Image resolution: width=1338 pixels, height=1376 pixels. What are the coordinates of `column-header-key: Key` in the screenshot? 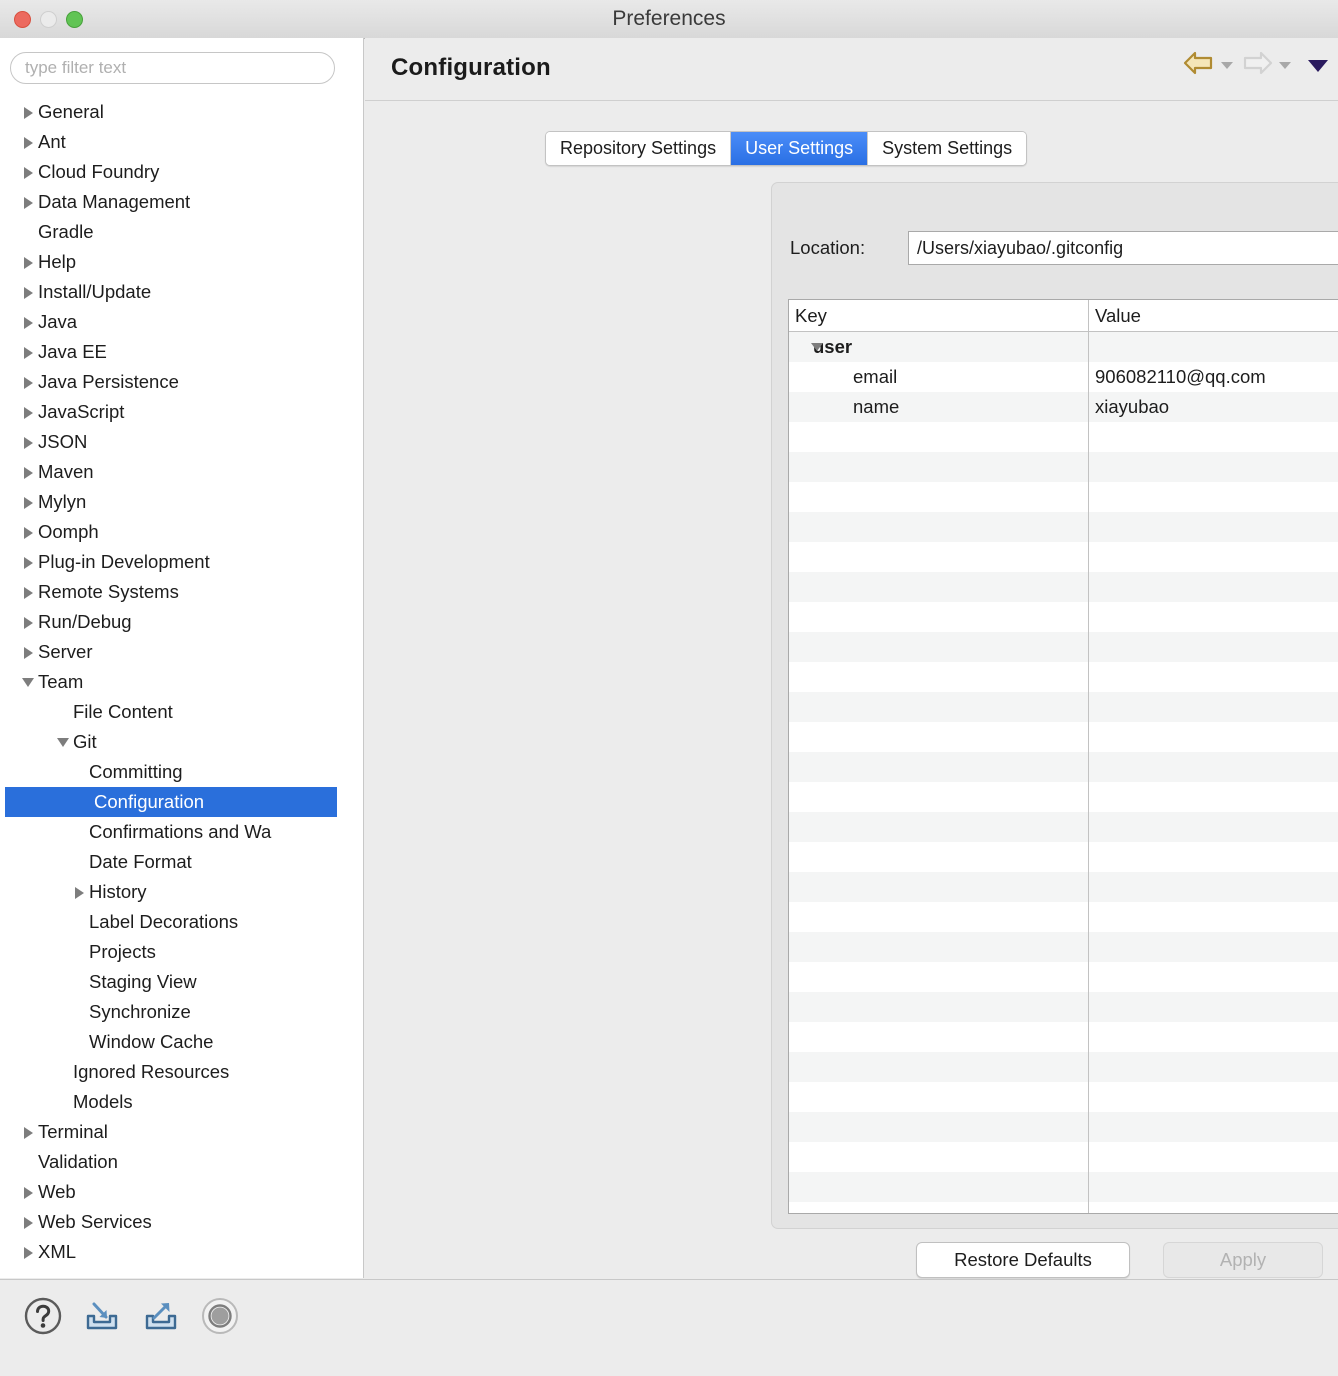 It's located at (939, 315).